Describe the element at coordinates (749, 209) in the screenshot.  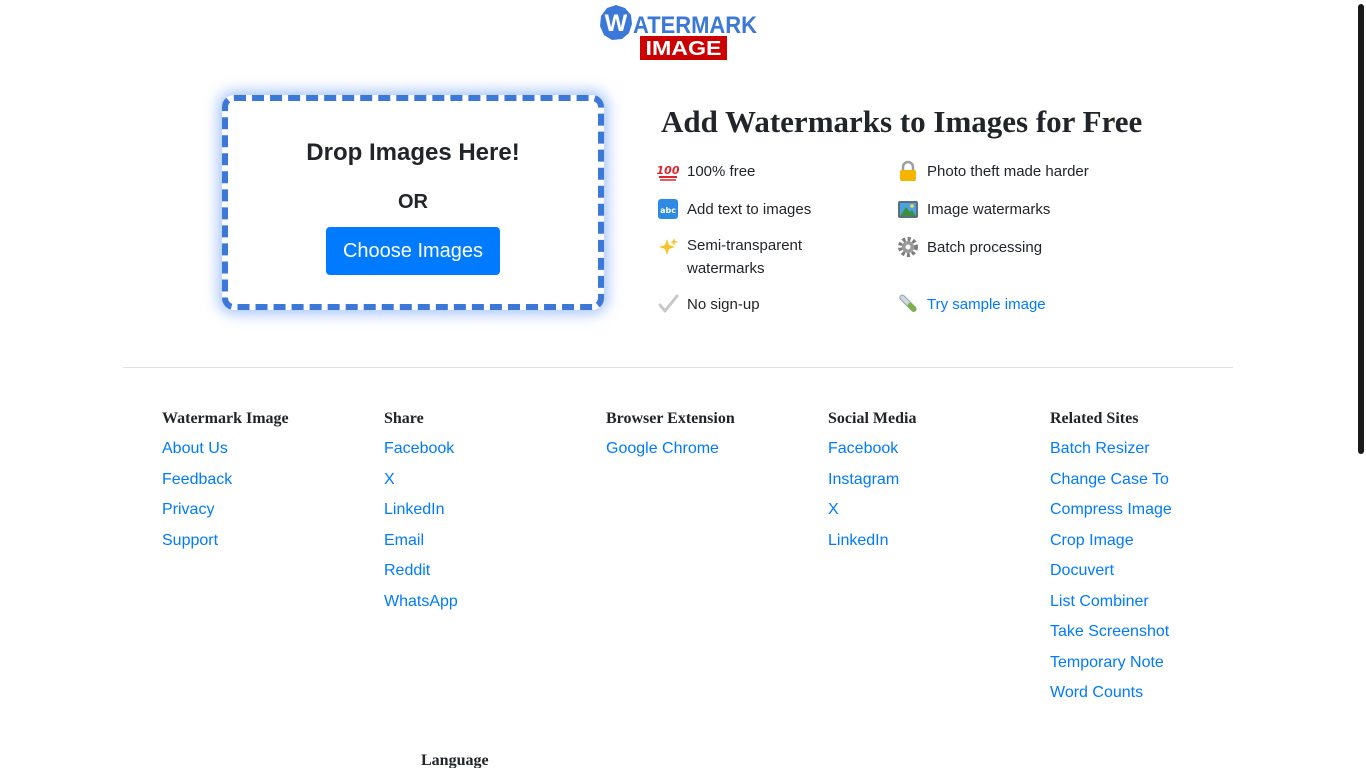
I see `feature-text: Add text to images` at that location.